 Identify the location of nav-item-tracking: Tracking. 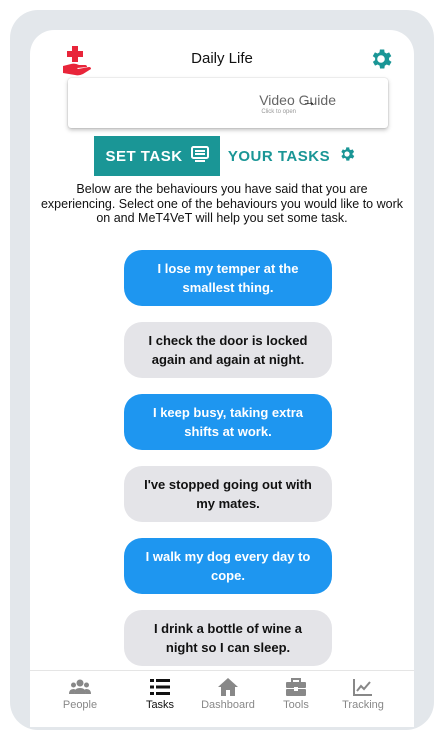
(363, 694).